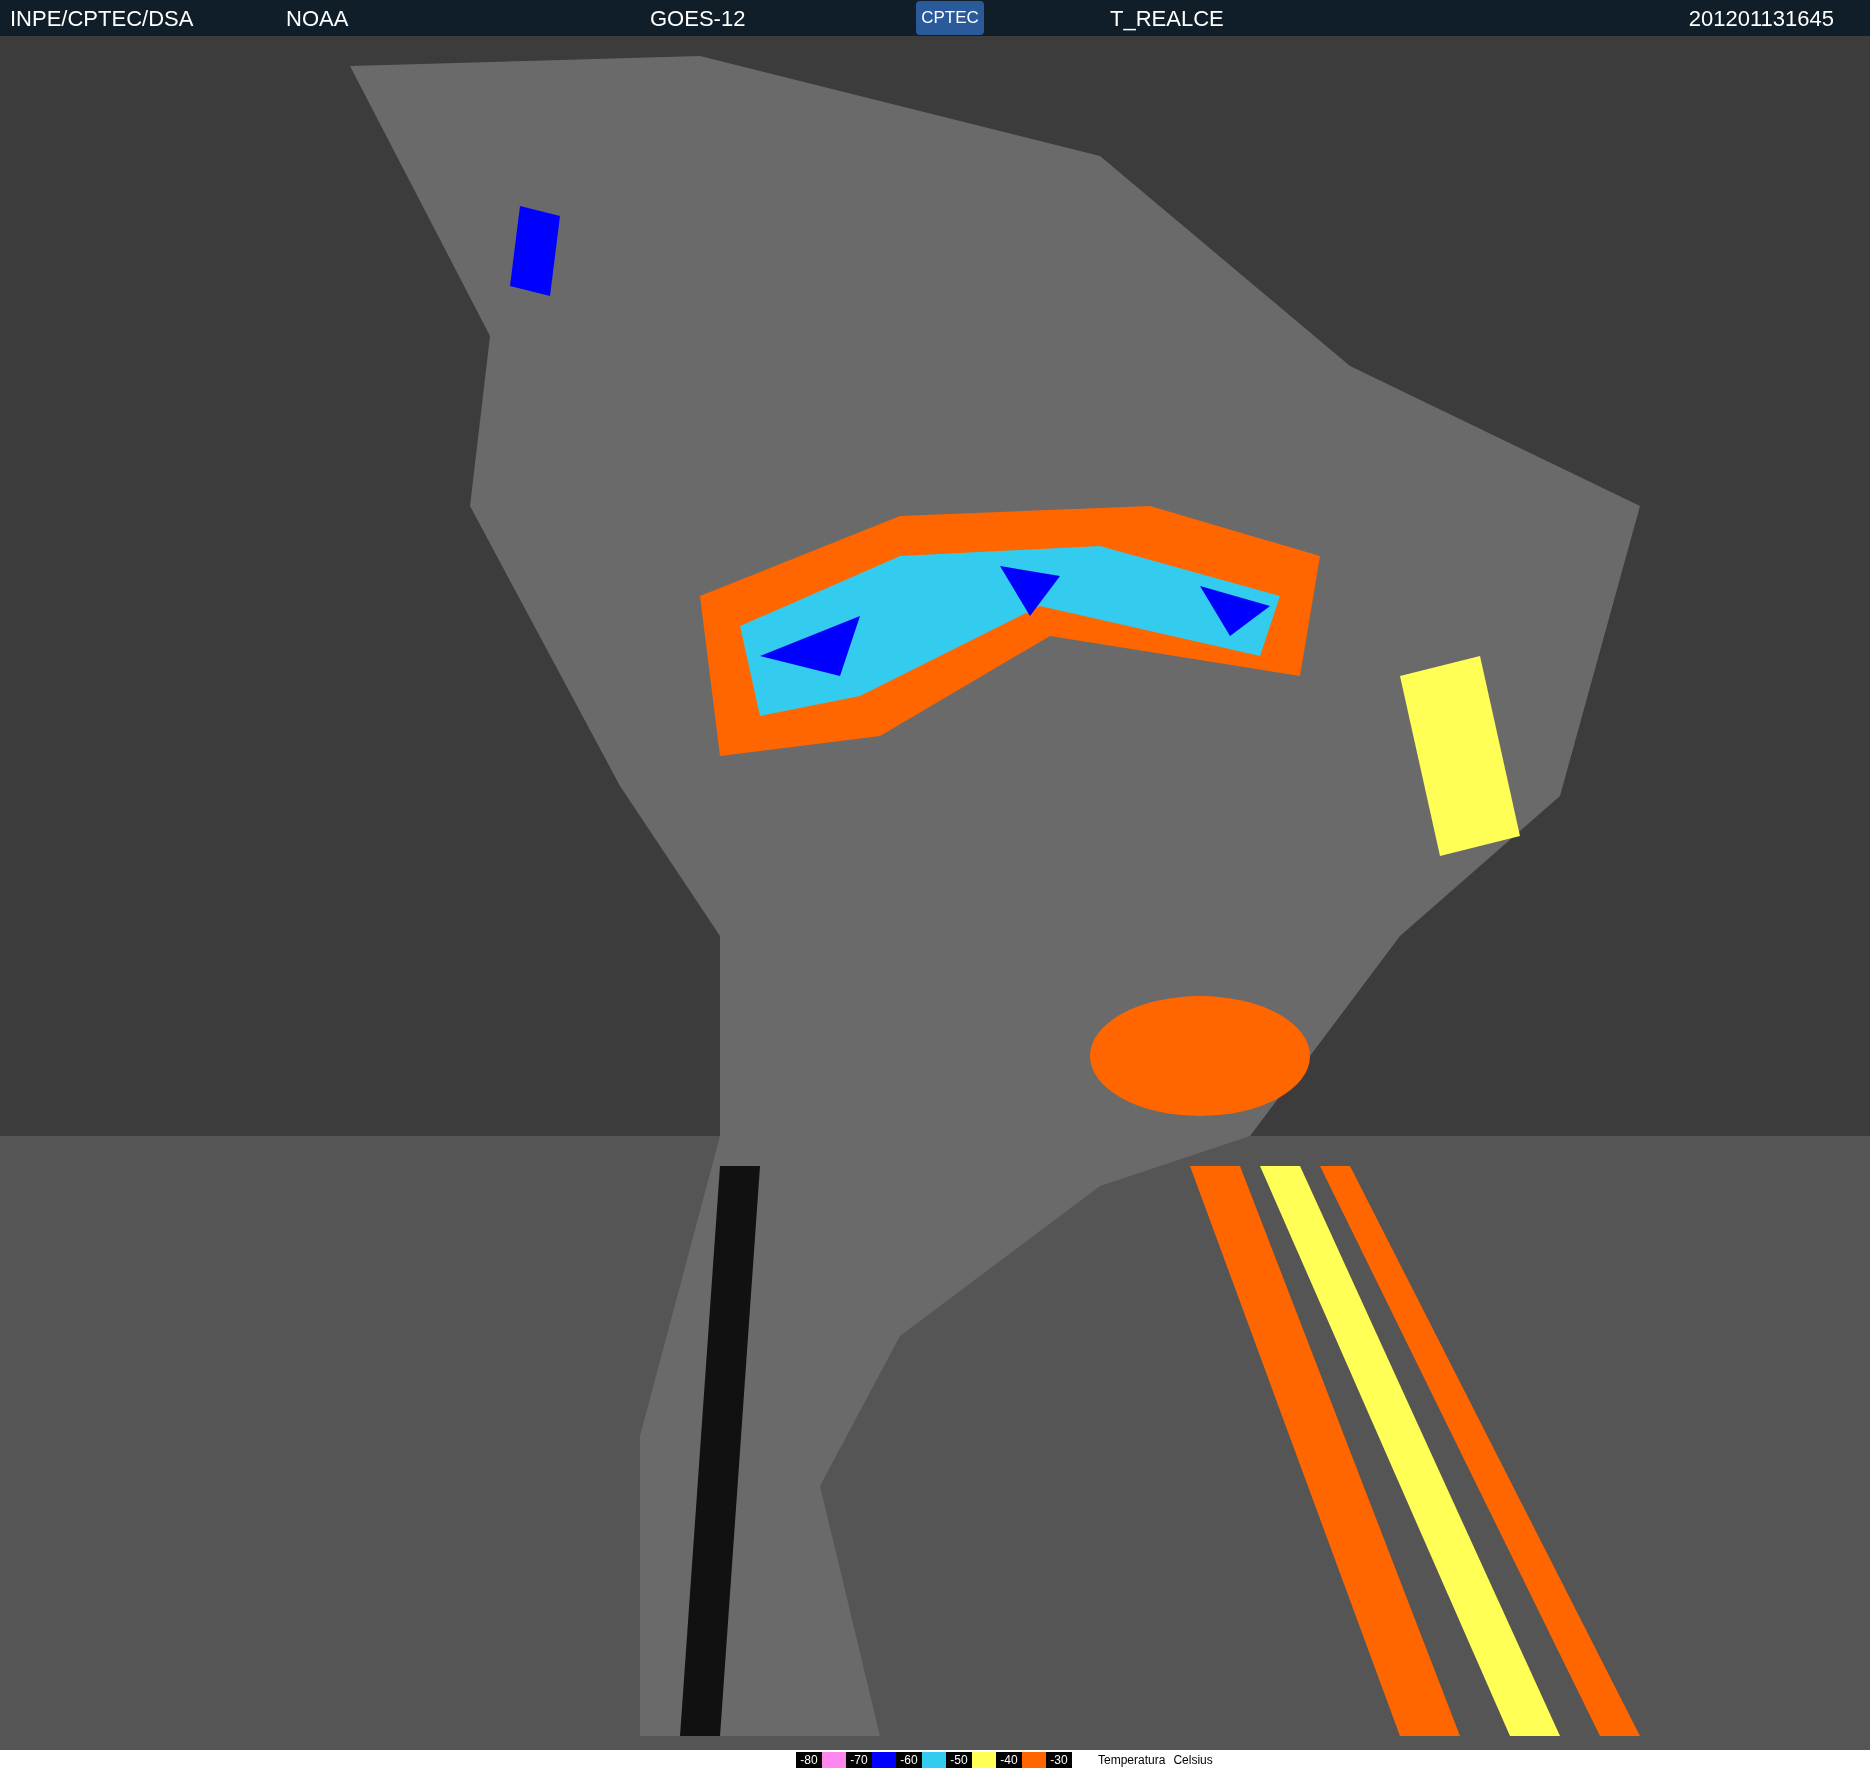 This screenshot has height=1770, width=1870. What do you see at coordinates (1761, 18) in the screenshot?
I see `timestamp-label: 201201131645` at bounding box center [1761, 18].